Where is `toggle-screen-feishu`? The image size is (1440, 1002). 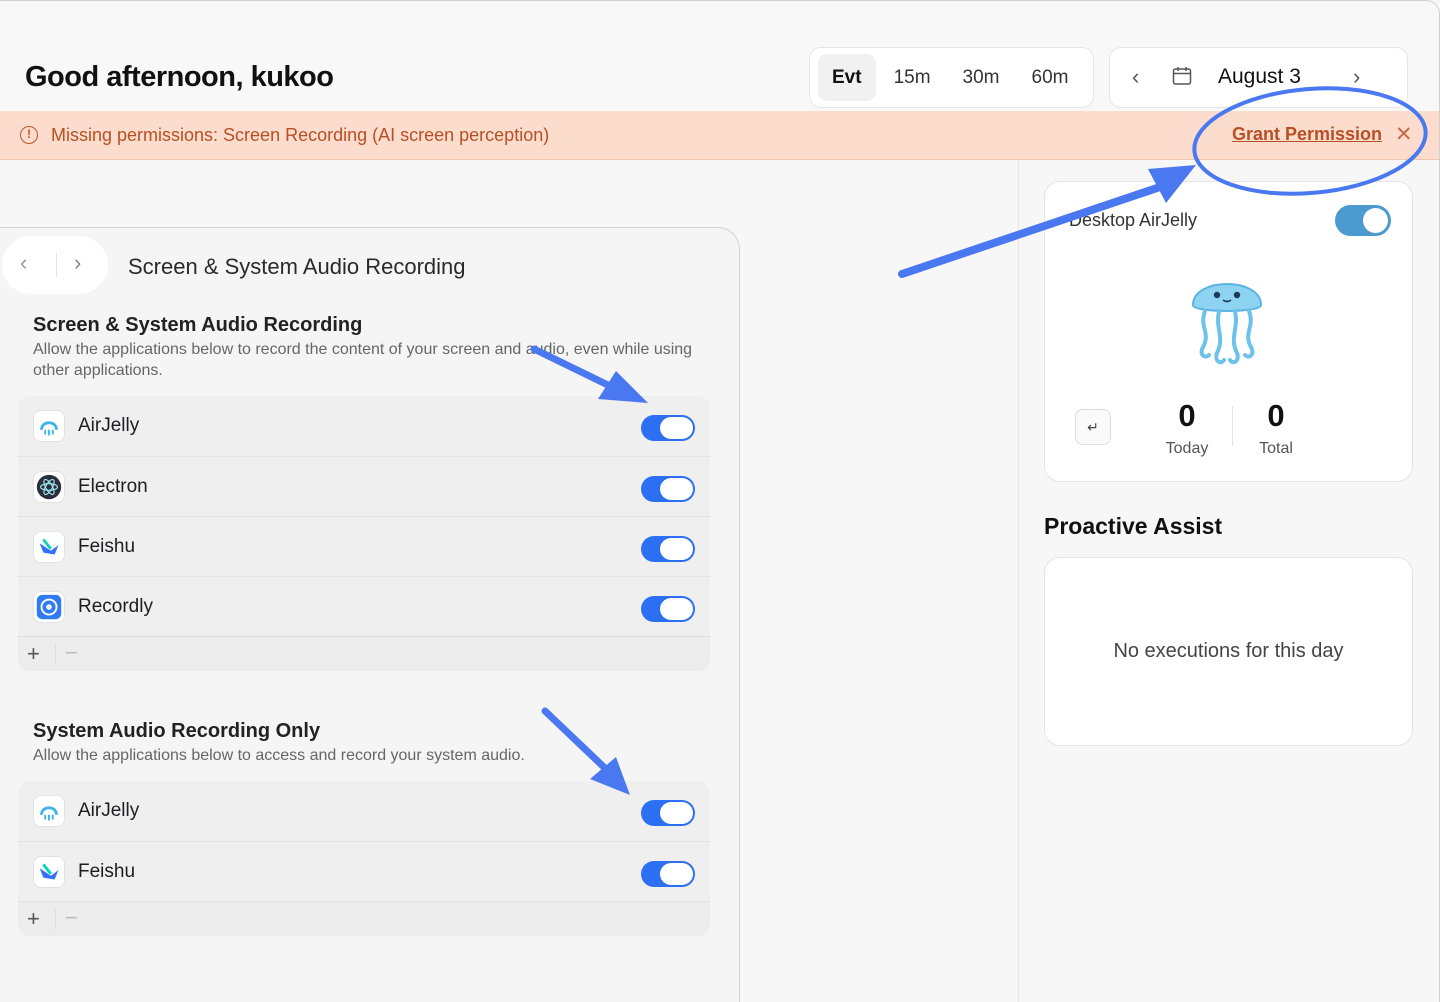
toggle-screen-feishu is located at coordinates (668, 549).